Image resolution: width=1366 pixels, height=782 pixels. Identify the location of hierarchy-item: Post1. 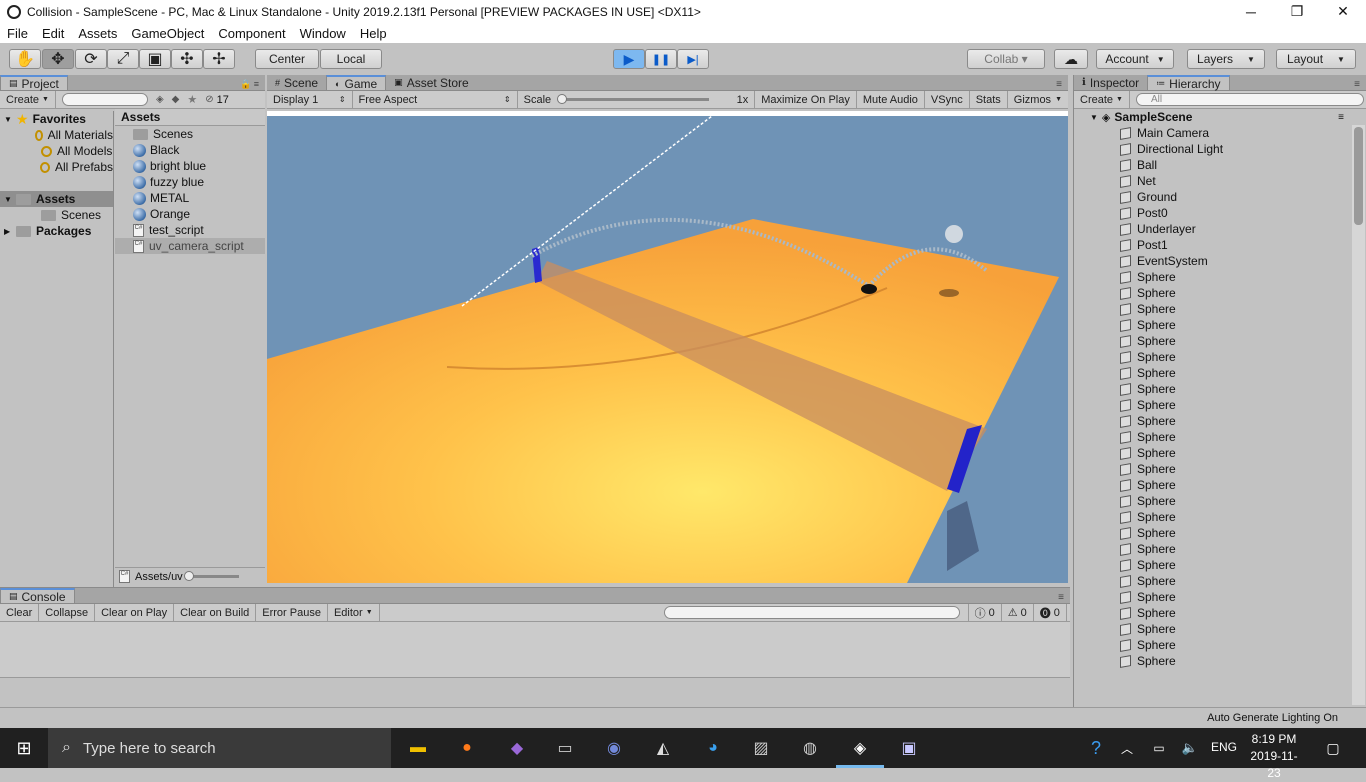
(1220, 245).